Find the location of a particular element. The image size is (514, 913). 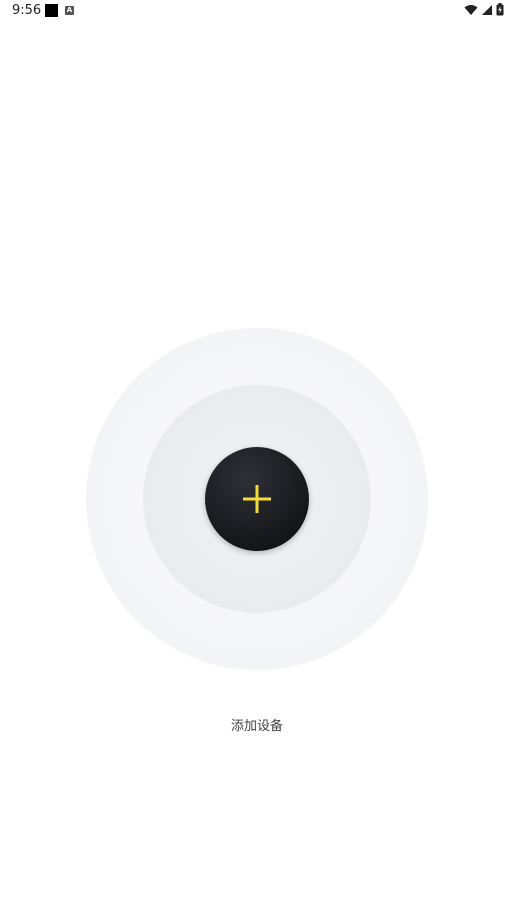

black-square-icon is located at coordinates (51, 10).